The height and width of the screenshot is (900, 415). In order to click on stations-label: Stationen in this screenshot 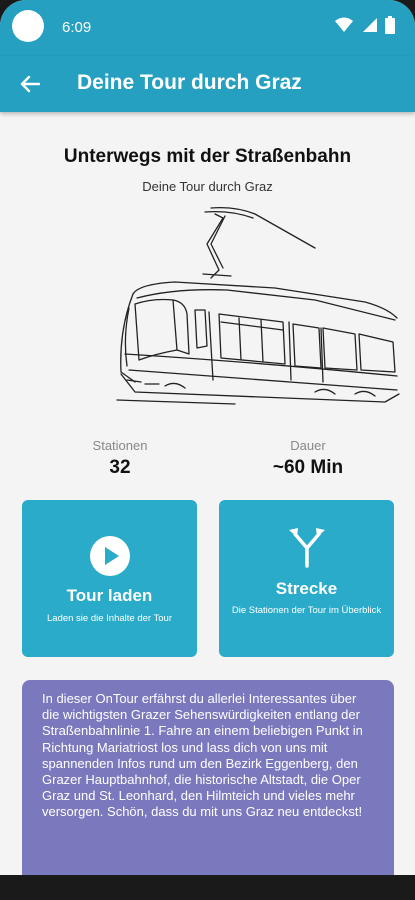, I will do `click(120, 445)`.